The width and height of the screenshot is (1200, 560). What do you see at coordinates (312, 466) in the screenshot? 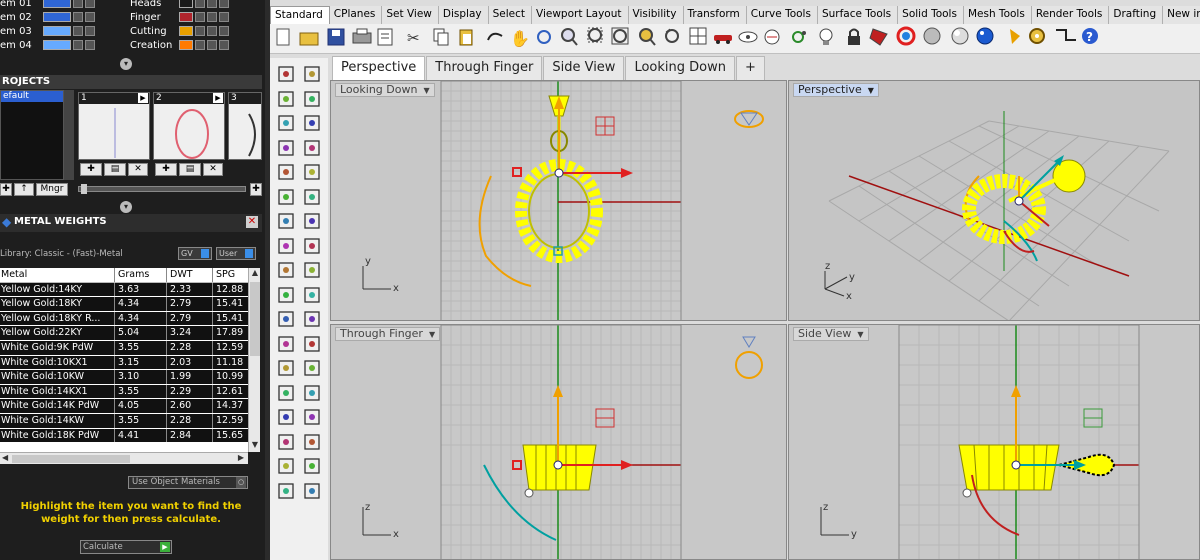
I see `layout-icon` at bounding box center [312, 466].